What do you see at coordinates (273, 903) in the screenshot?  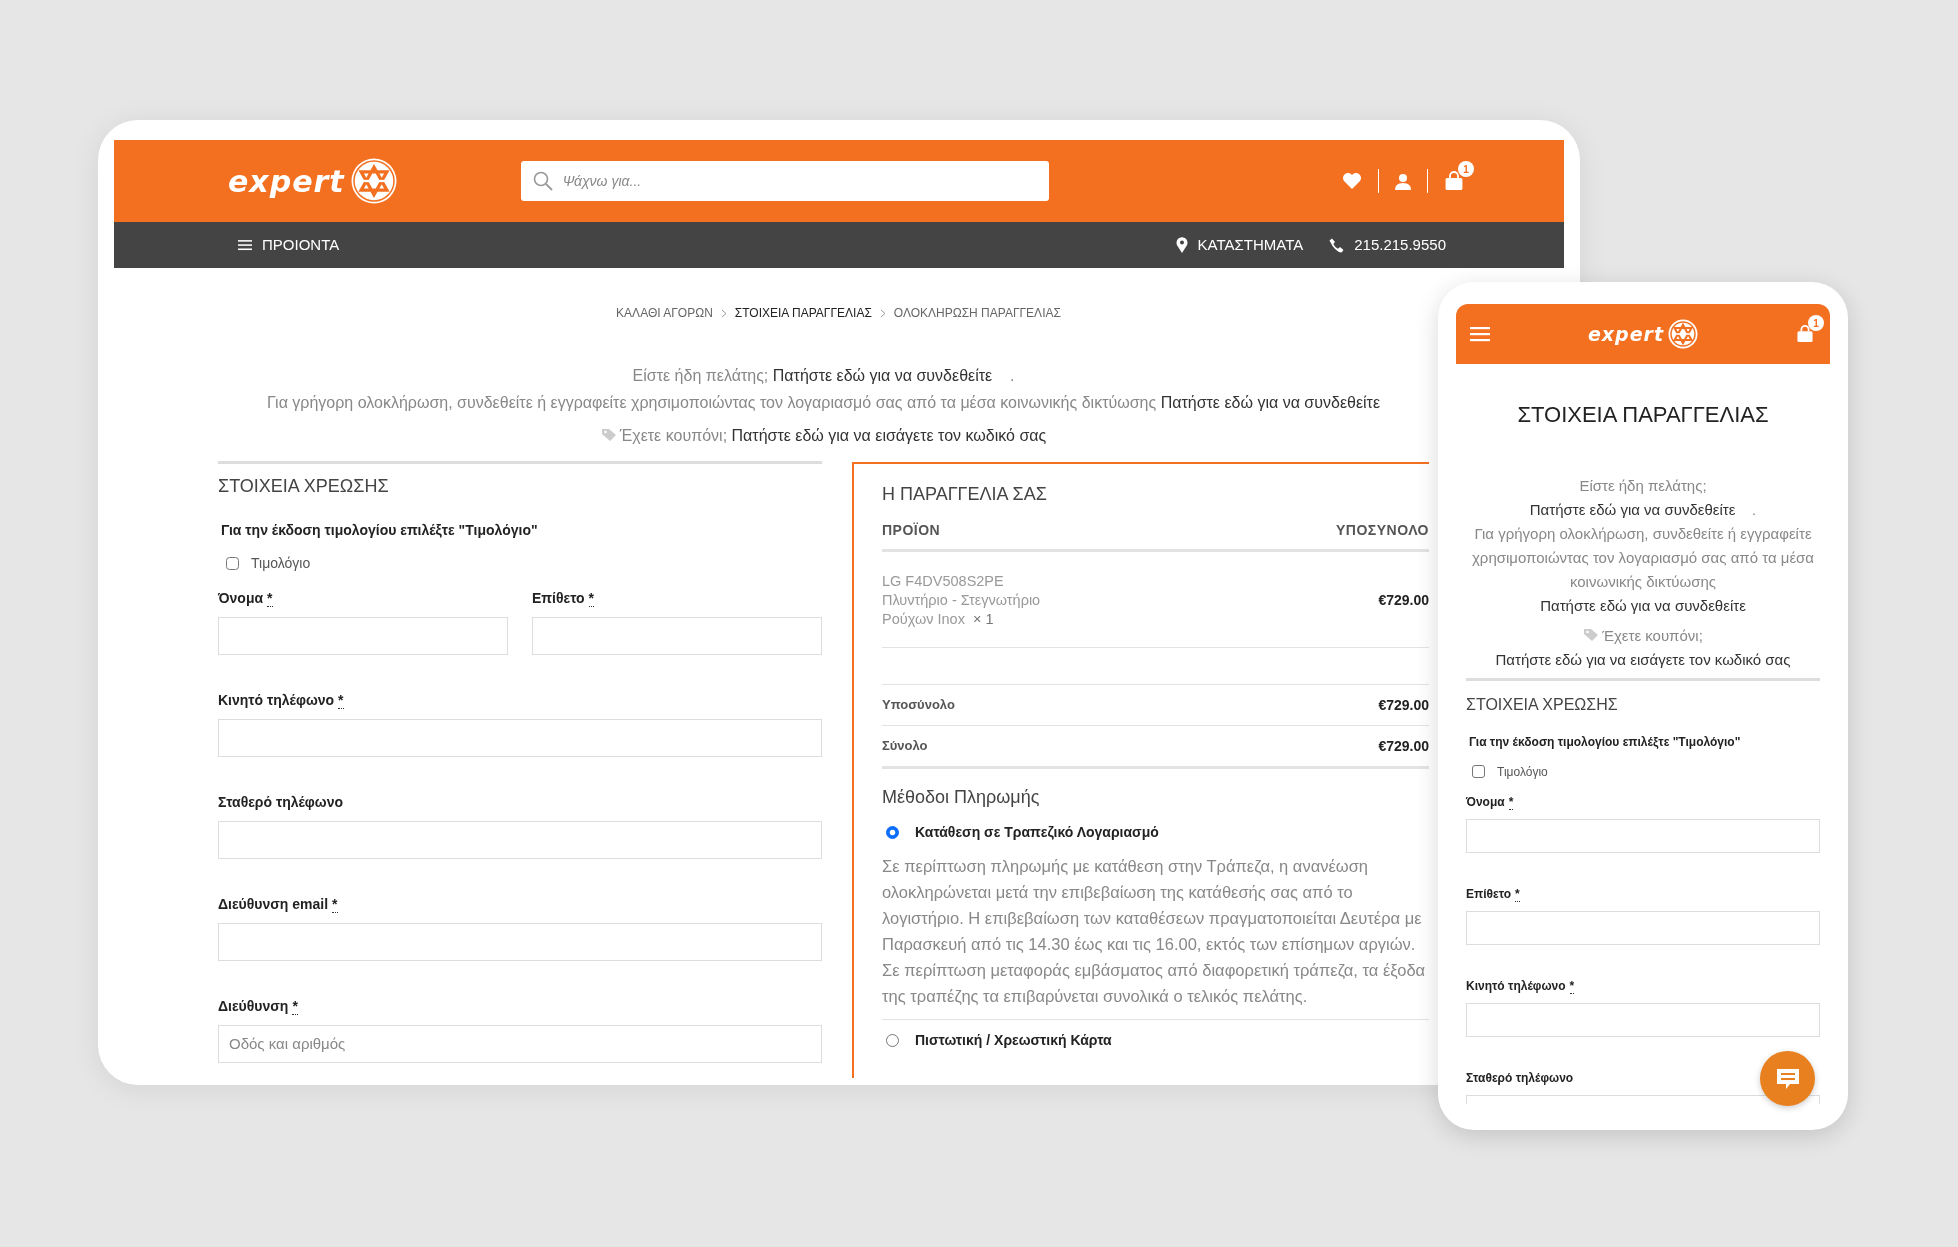 I see `field-label: Διεύθυνση email` at bounding box center [273, 903].